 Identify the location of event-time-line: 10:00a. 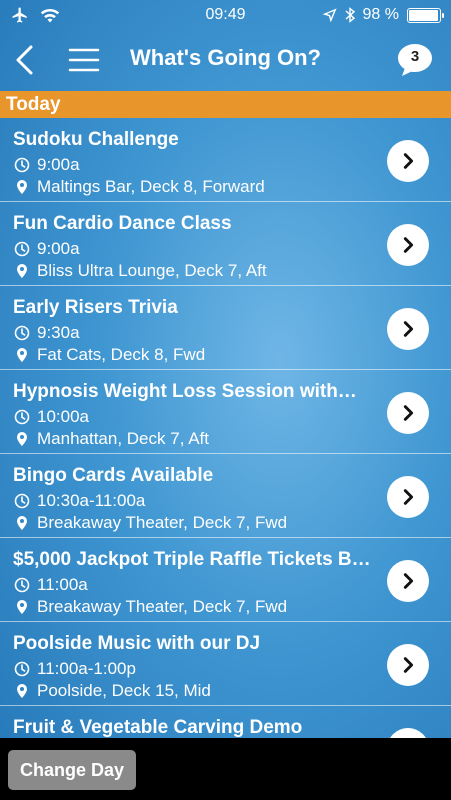
(51, 417).